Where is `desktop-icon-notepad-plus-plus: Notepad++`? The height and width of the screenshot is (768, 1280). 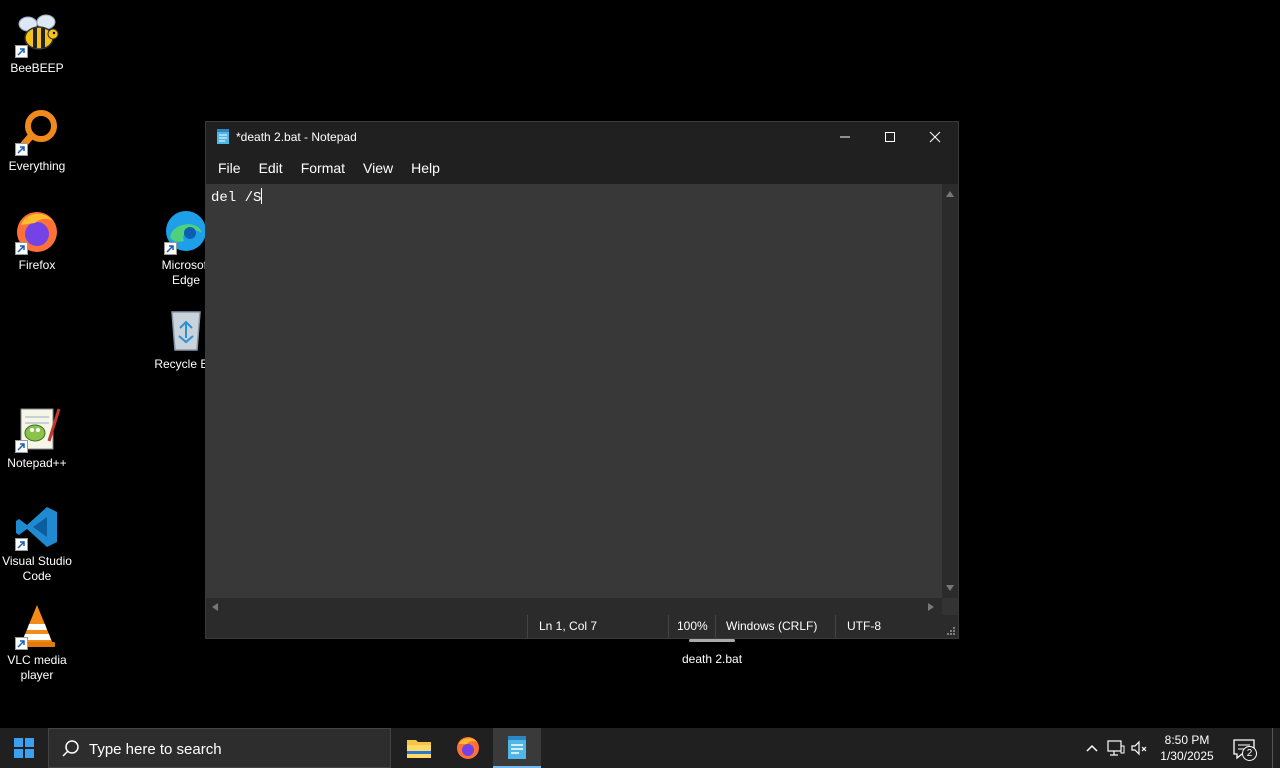
desktop-icon-notepad-plus-plus: Notepad++ is located at coordinates (37, 438).